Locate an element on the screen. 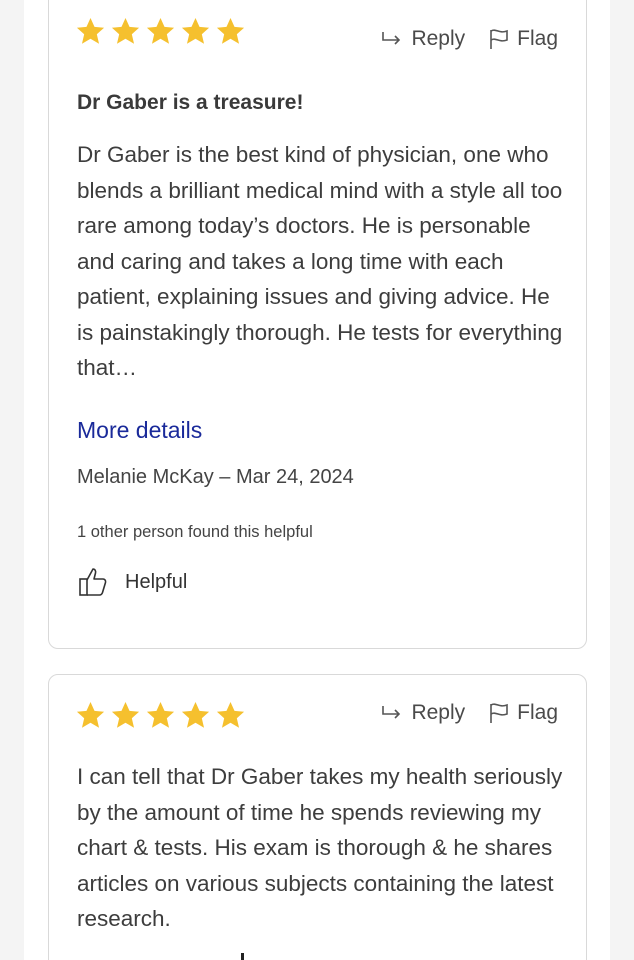  review-title: Dr Gaber is a treasure! is located at coordinates (190, 102).